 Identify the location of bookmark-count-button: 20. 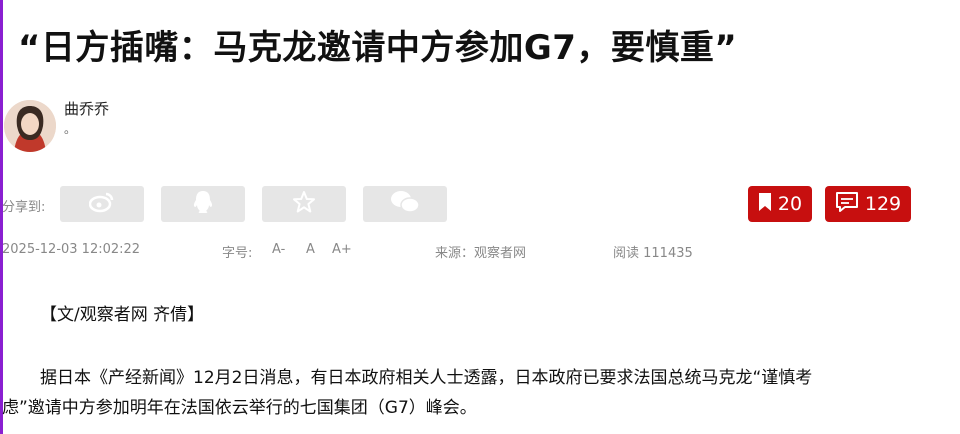
(780, 204).